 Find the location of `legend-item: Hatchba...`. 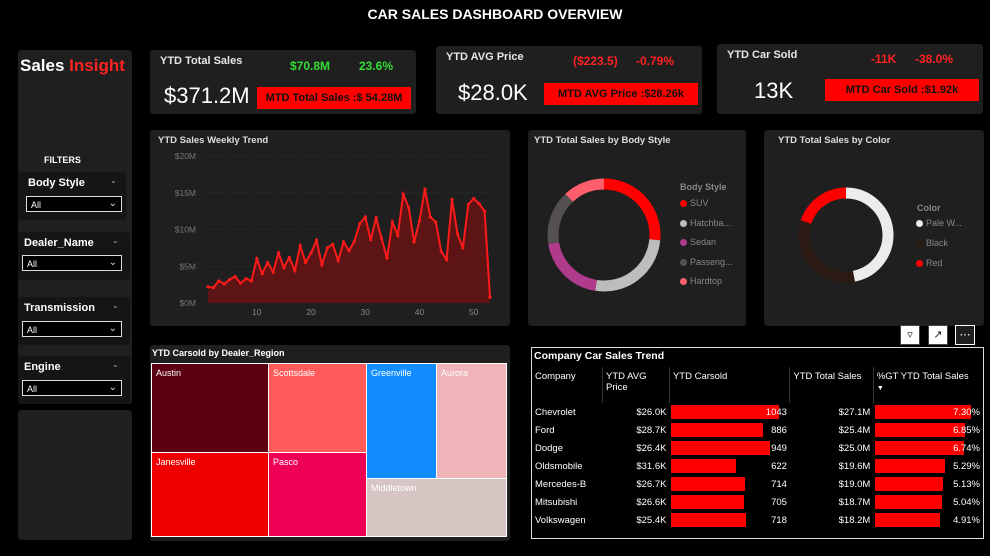

legend-item: Hatchba... is located at coordinates (705, 223).